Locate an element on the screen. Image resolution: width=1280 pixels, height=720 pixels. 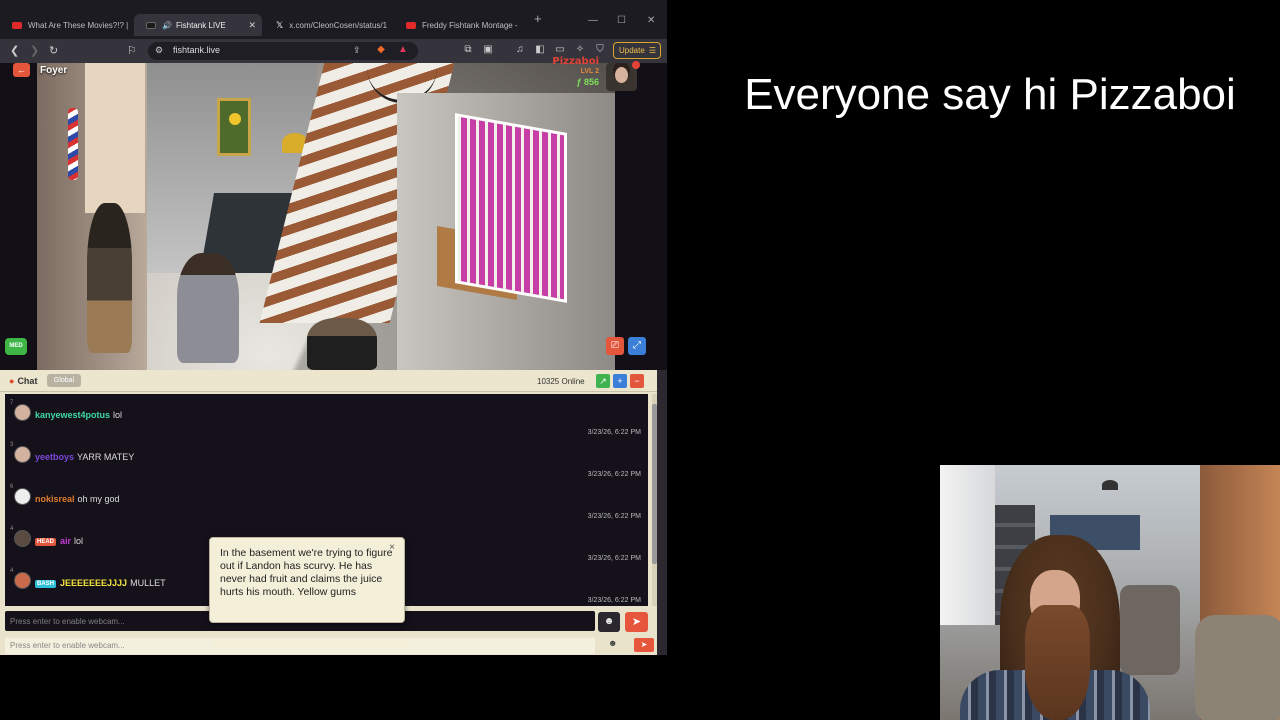
chat-username: yeetboys YARR MATEY is located at coordinates (84, 457).